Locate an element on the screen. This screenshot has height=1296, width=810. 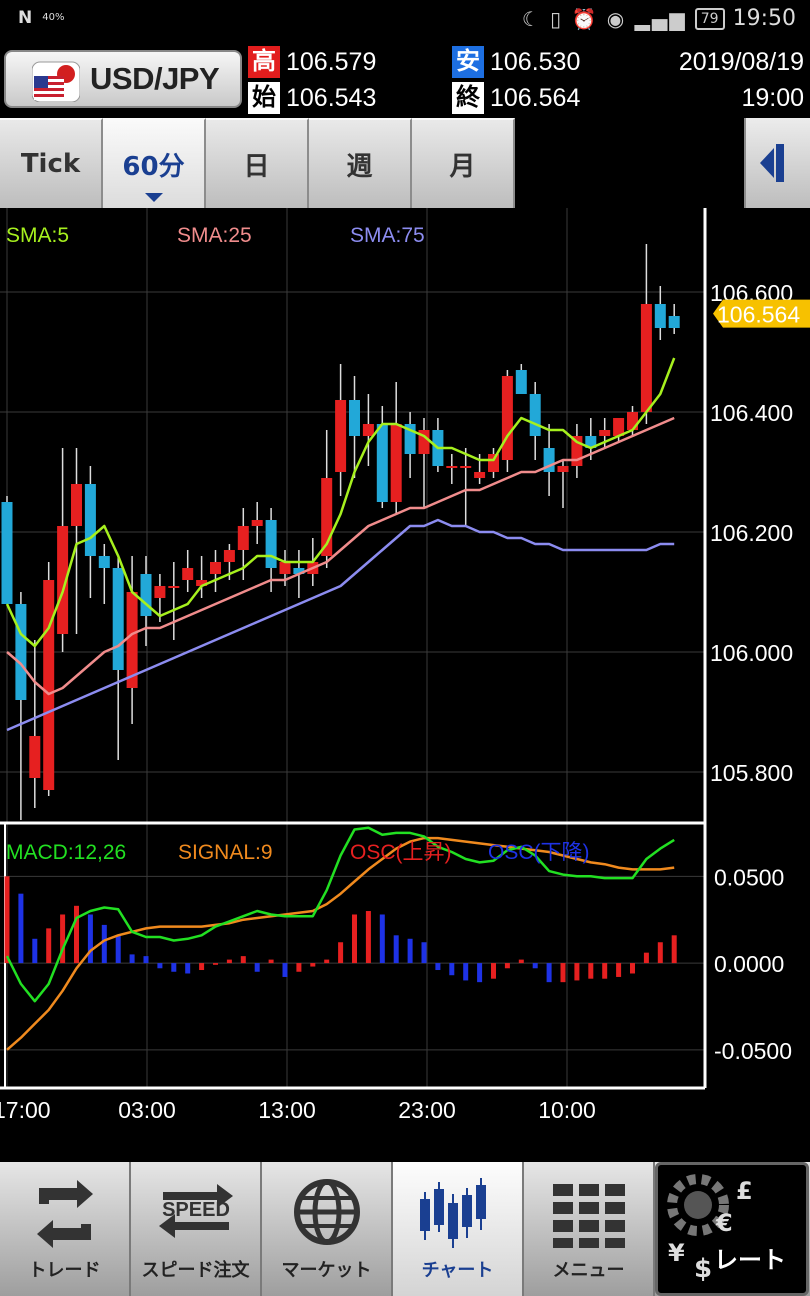
tab-60min: 60分 is located at coordinates (154, 163).